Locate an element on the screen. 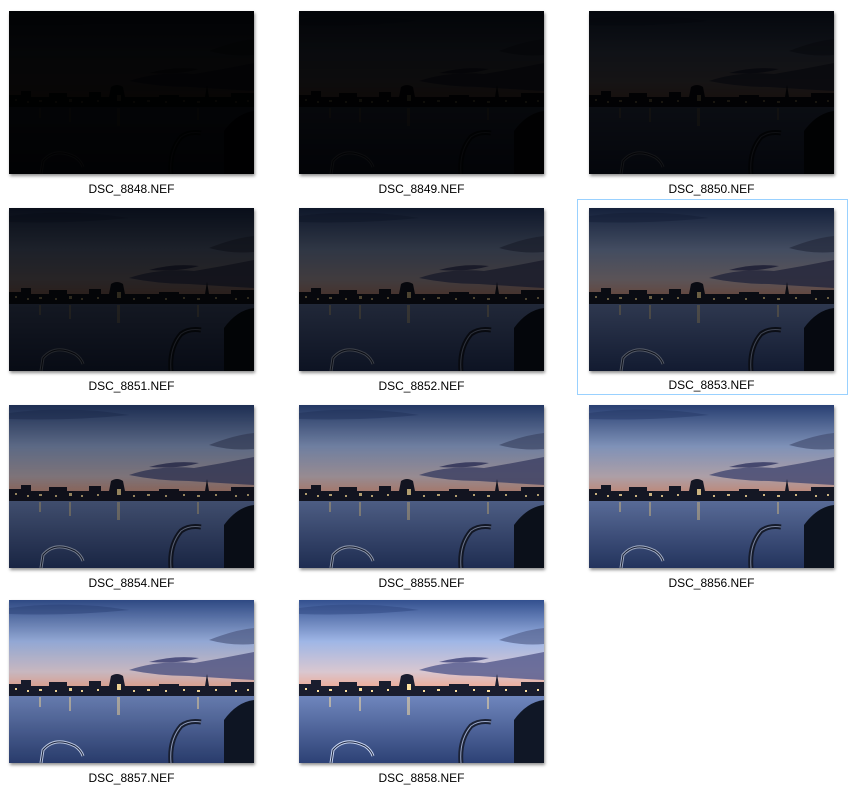 This screenshot has width=855, height=795. file-item-dsc-8854-nef: DSC_8854.NEF is located at coordinates (153, 502).